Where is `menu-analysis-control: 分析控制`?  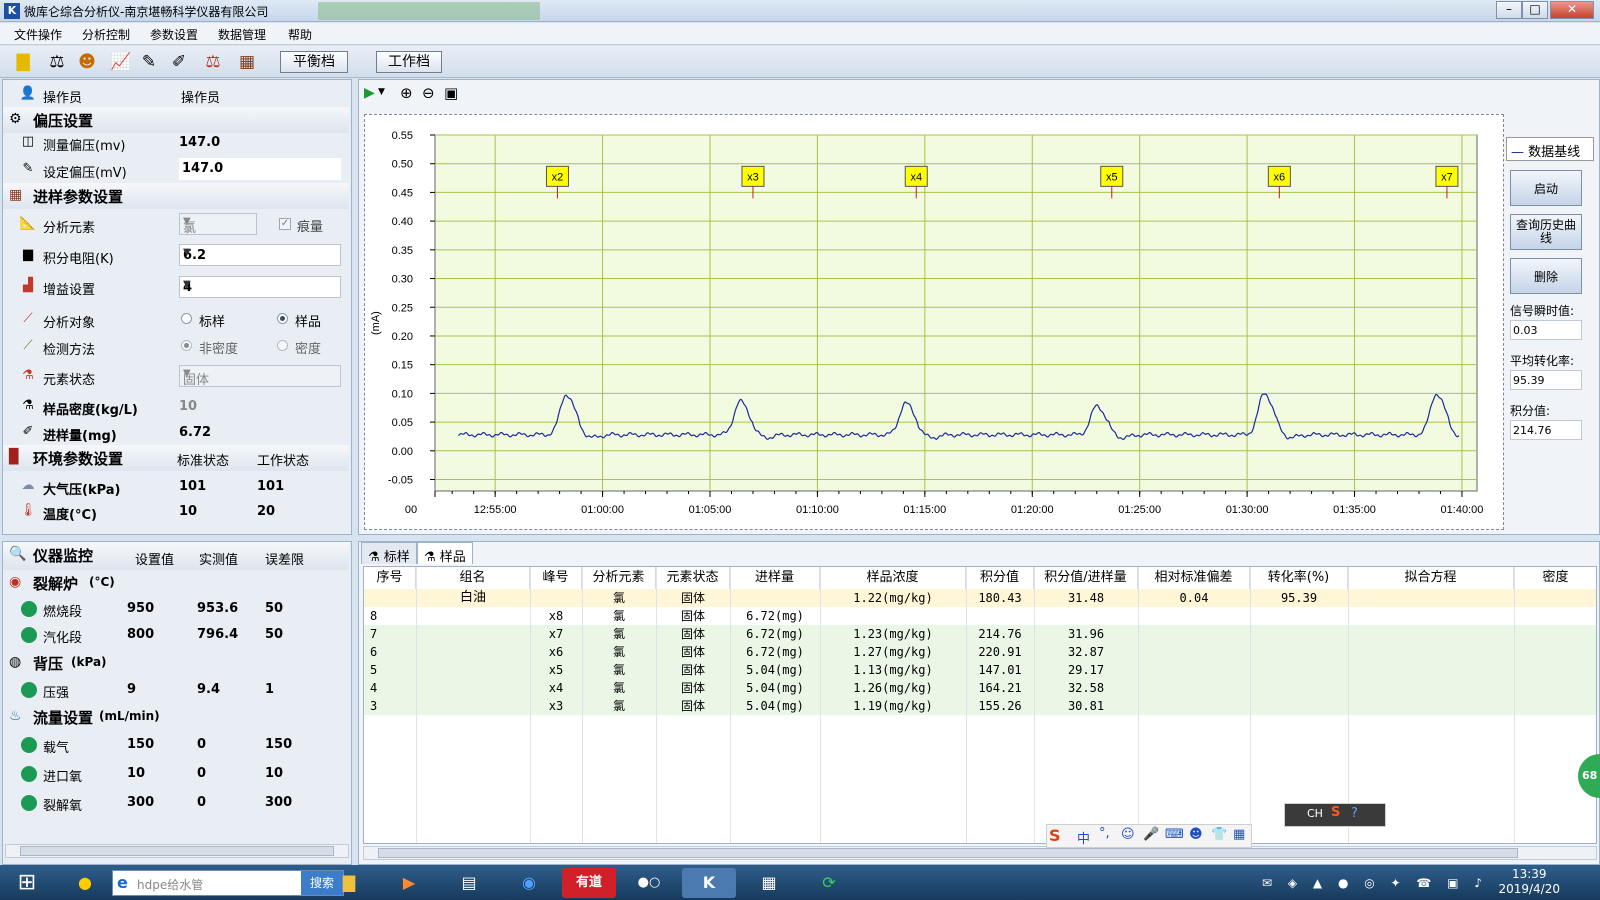 menu-analysis-control: 分析控制 is located at coordinates (106, 34).